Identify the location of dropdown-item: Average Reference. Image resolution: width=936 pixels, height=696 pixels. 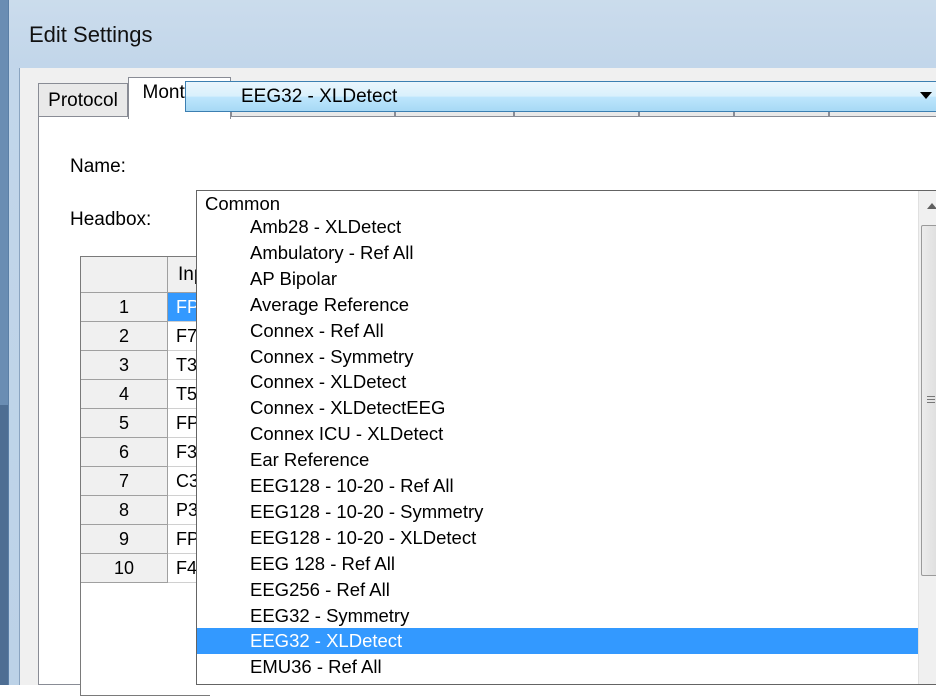
(558, 305).